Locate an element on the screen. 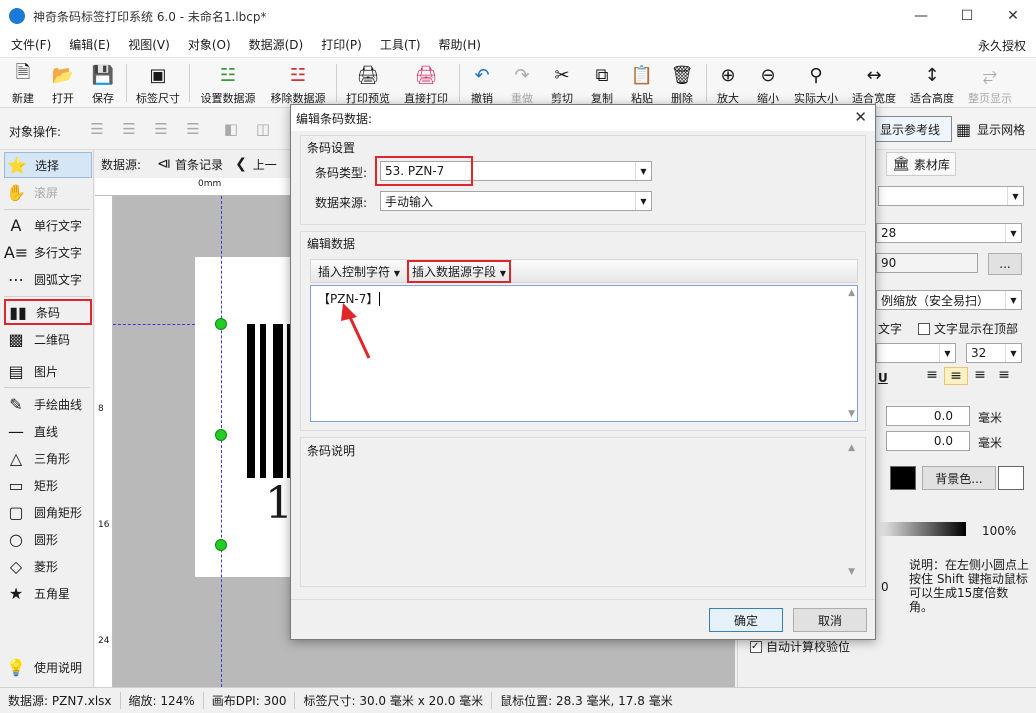 This screenshot has height=713, width=1036. tool-select: ⭐ 选择 is located at coordinates (48, 165).